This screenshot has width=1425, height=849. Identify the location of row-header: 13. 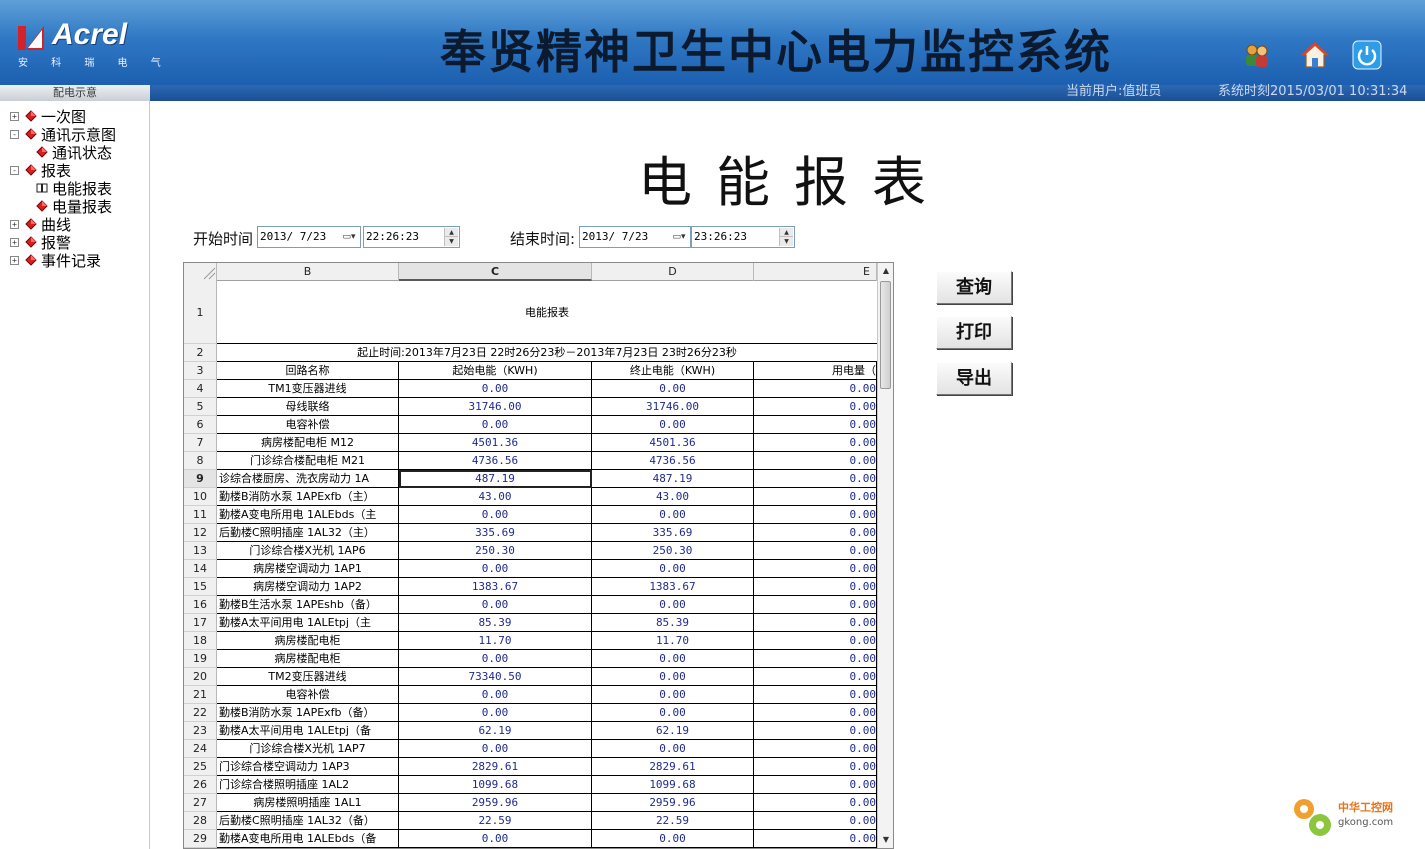
(200, 551).